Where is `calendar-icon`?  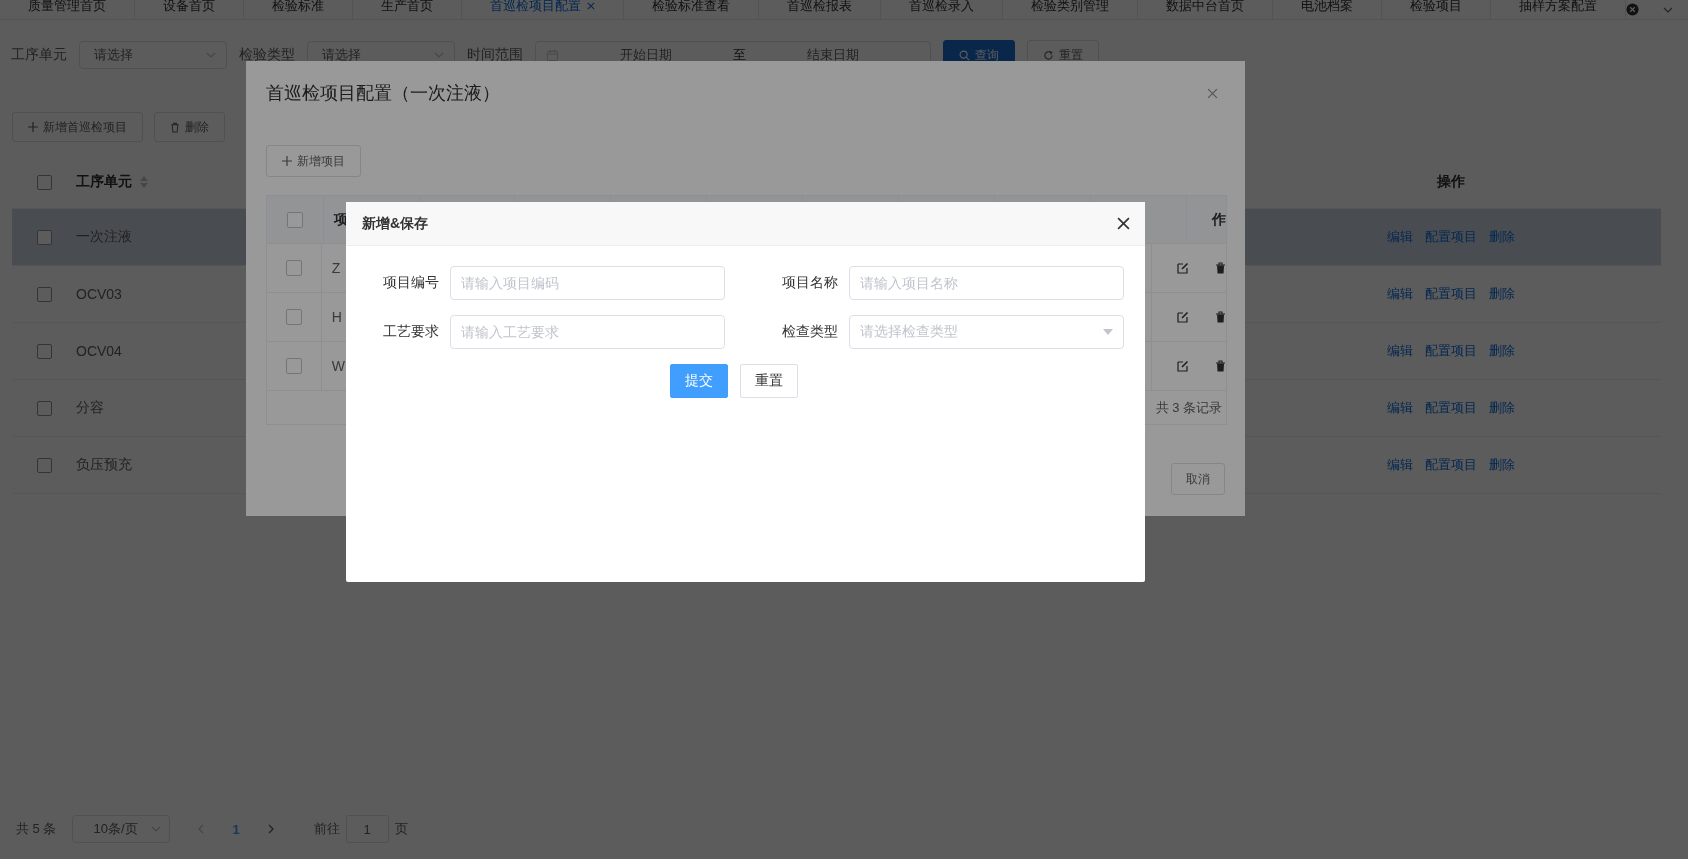
calendar-icon is located at coordinates (552, 55).